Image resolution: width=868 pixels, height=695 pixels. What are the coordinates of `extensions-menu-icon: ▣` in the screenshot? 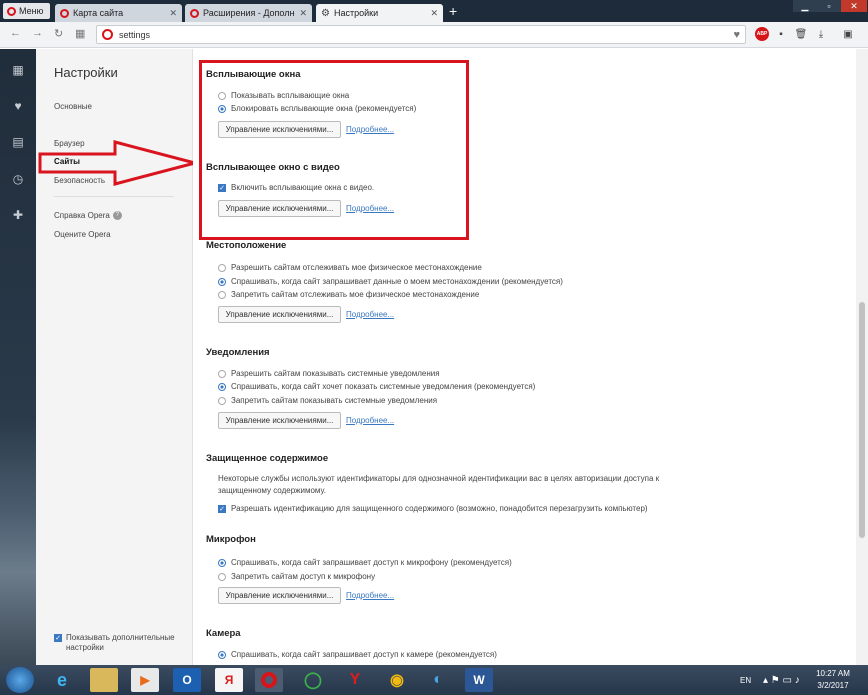 It's located at (848, 34).